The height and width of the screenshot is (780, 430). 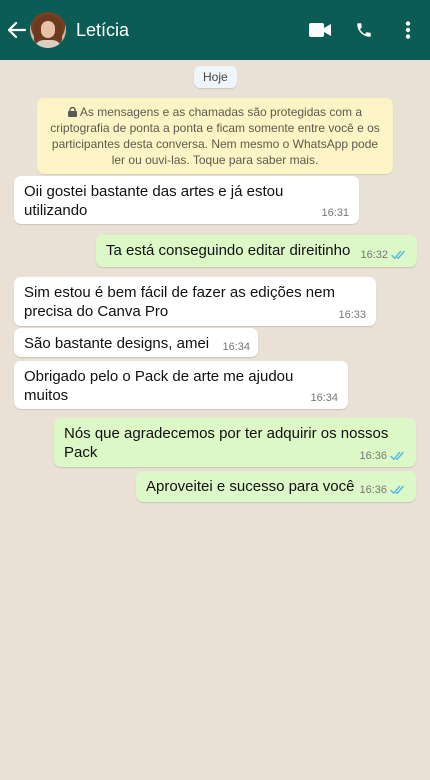 I want to click on video-call-button, so click(x=320, y=30).